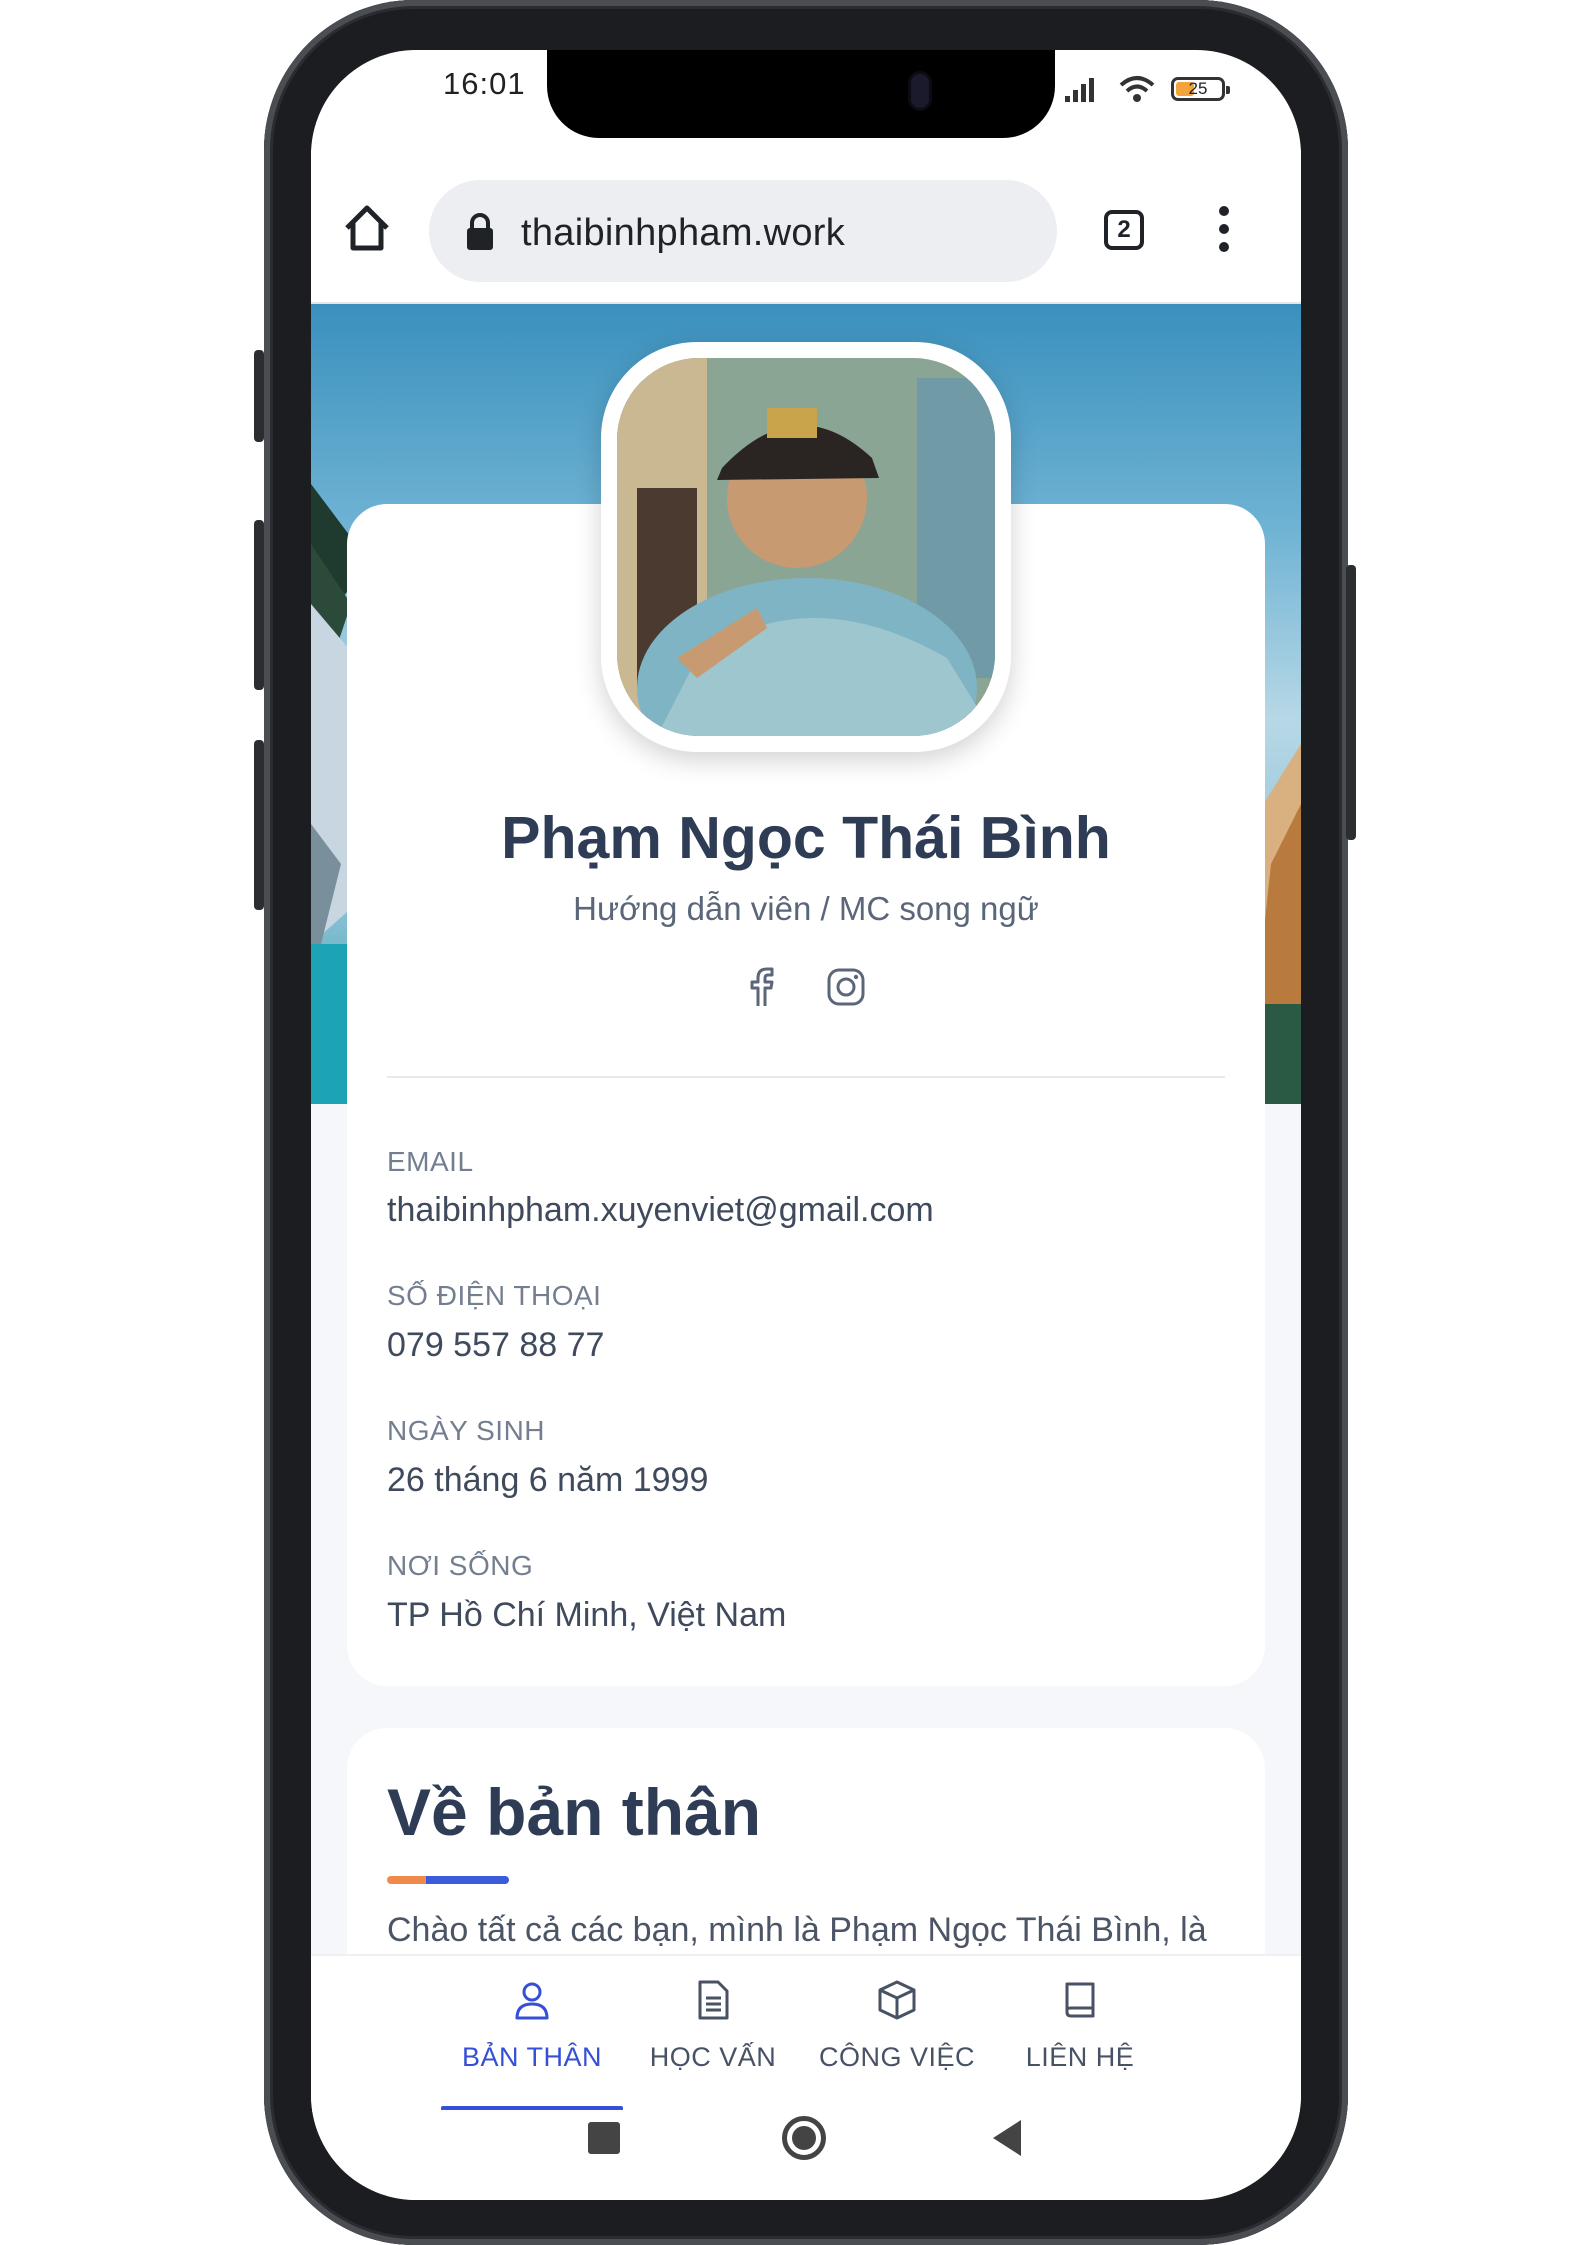 The image size is (1587, 2245). Describe the element at coordinates (430, 1161) in the screenshot. I see `email-label: EMAIL` at that location.